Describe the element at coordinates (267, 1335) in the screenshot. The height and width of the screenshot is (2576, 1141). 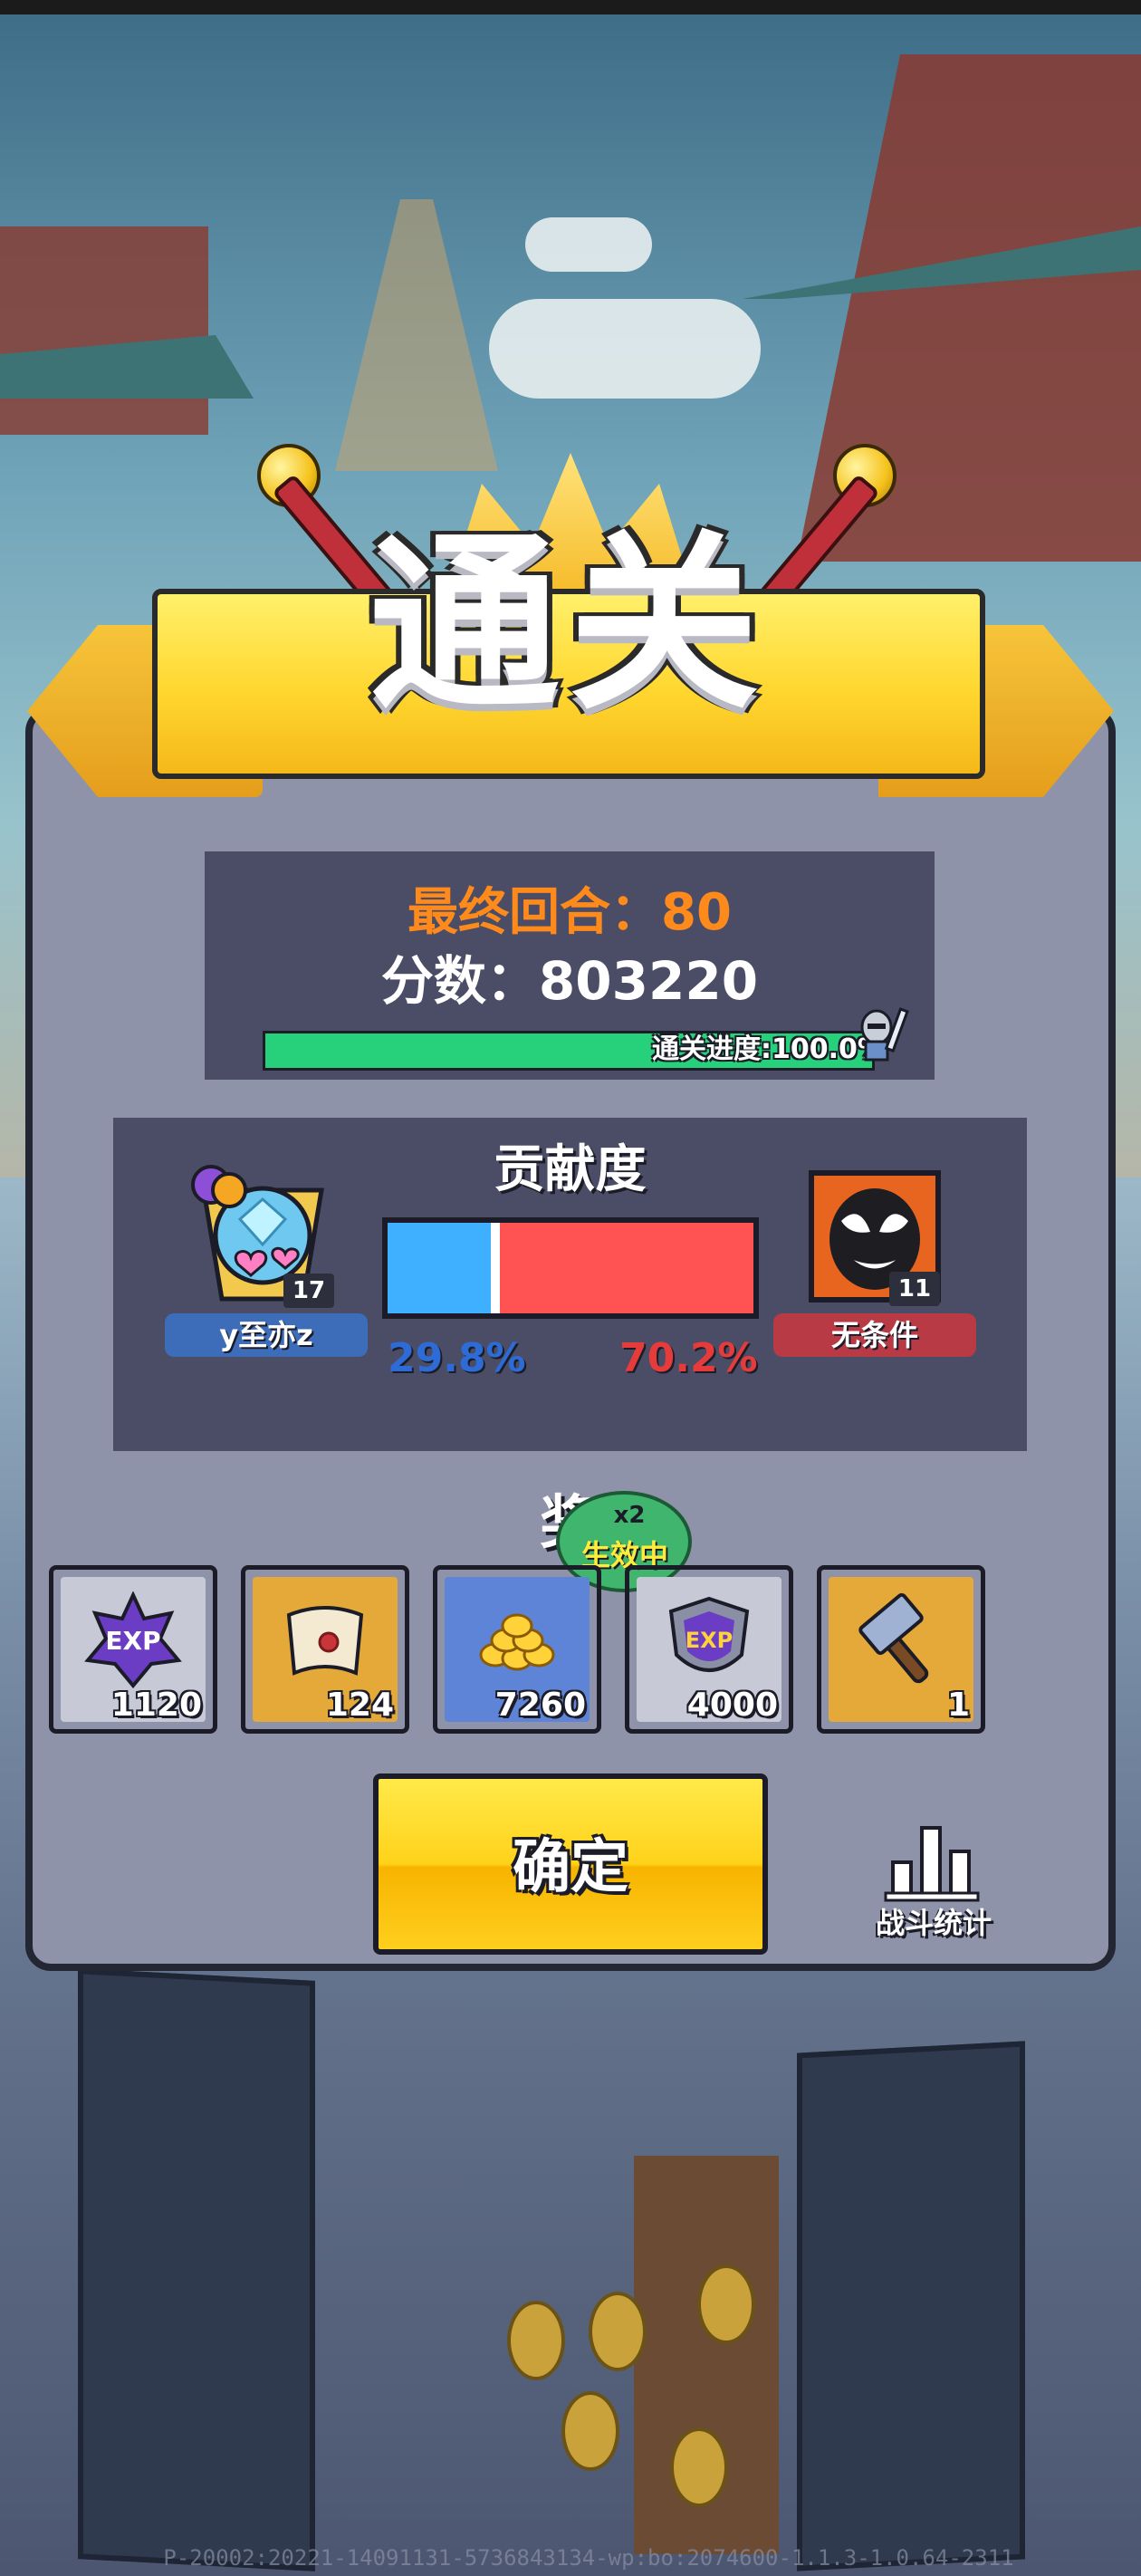
I see `player-name-left: y至亦z` at that location.